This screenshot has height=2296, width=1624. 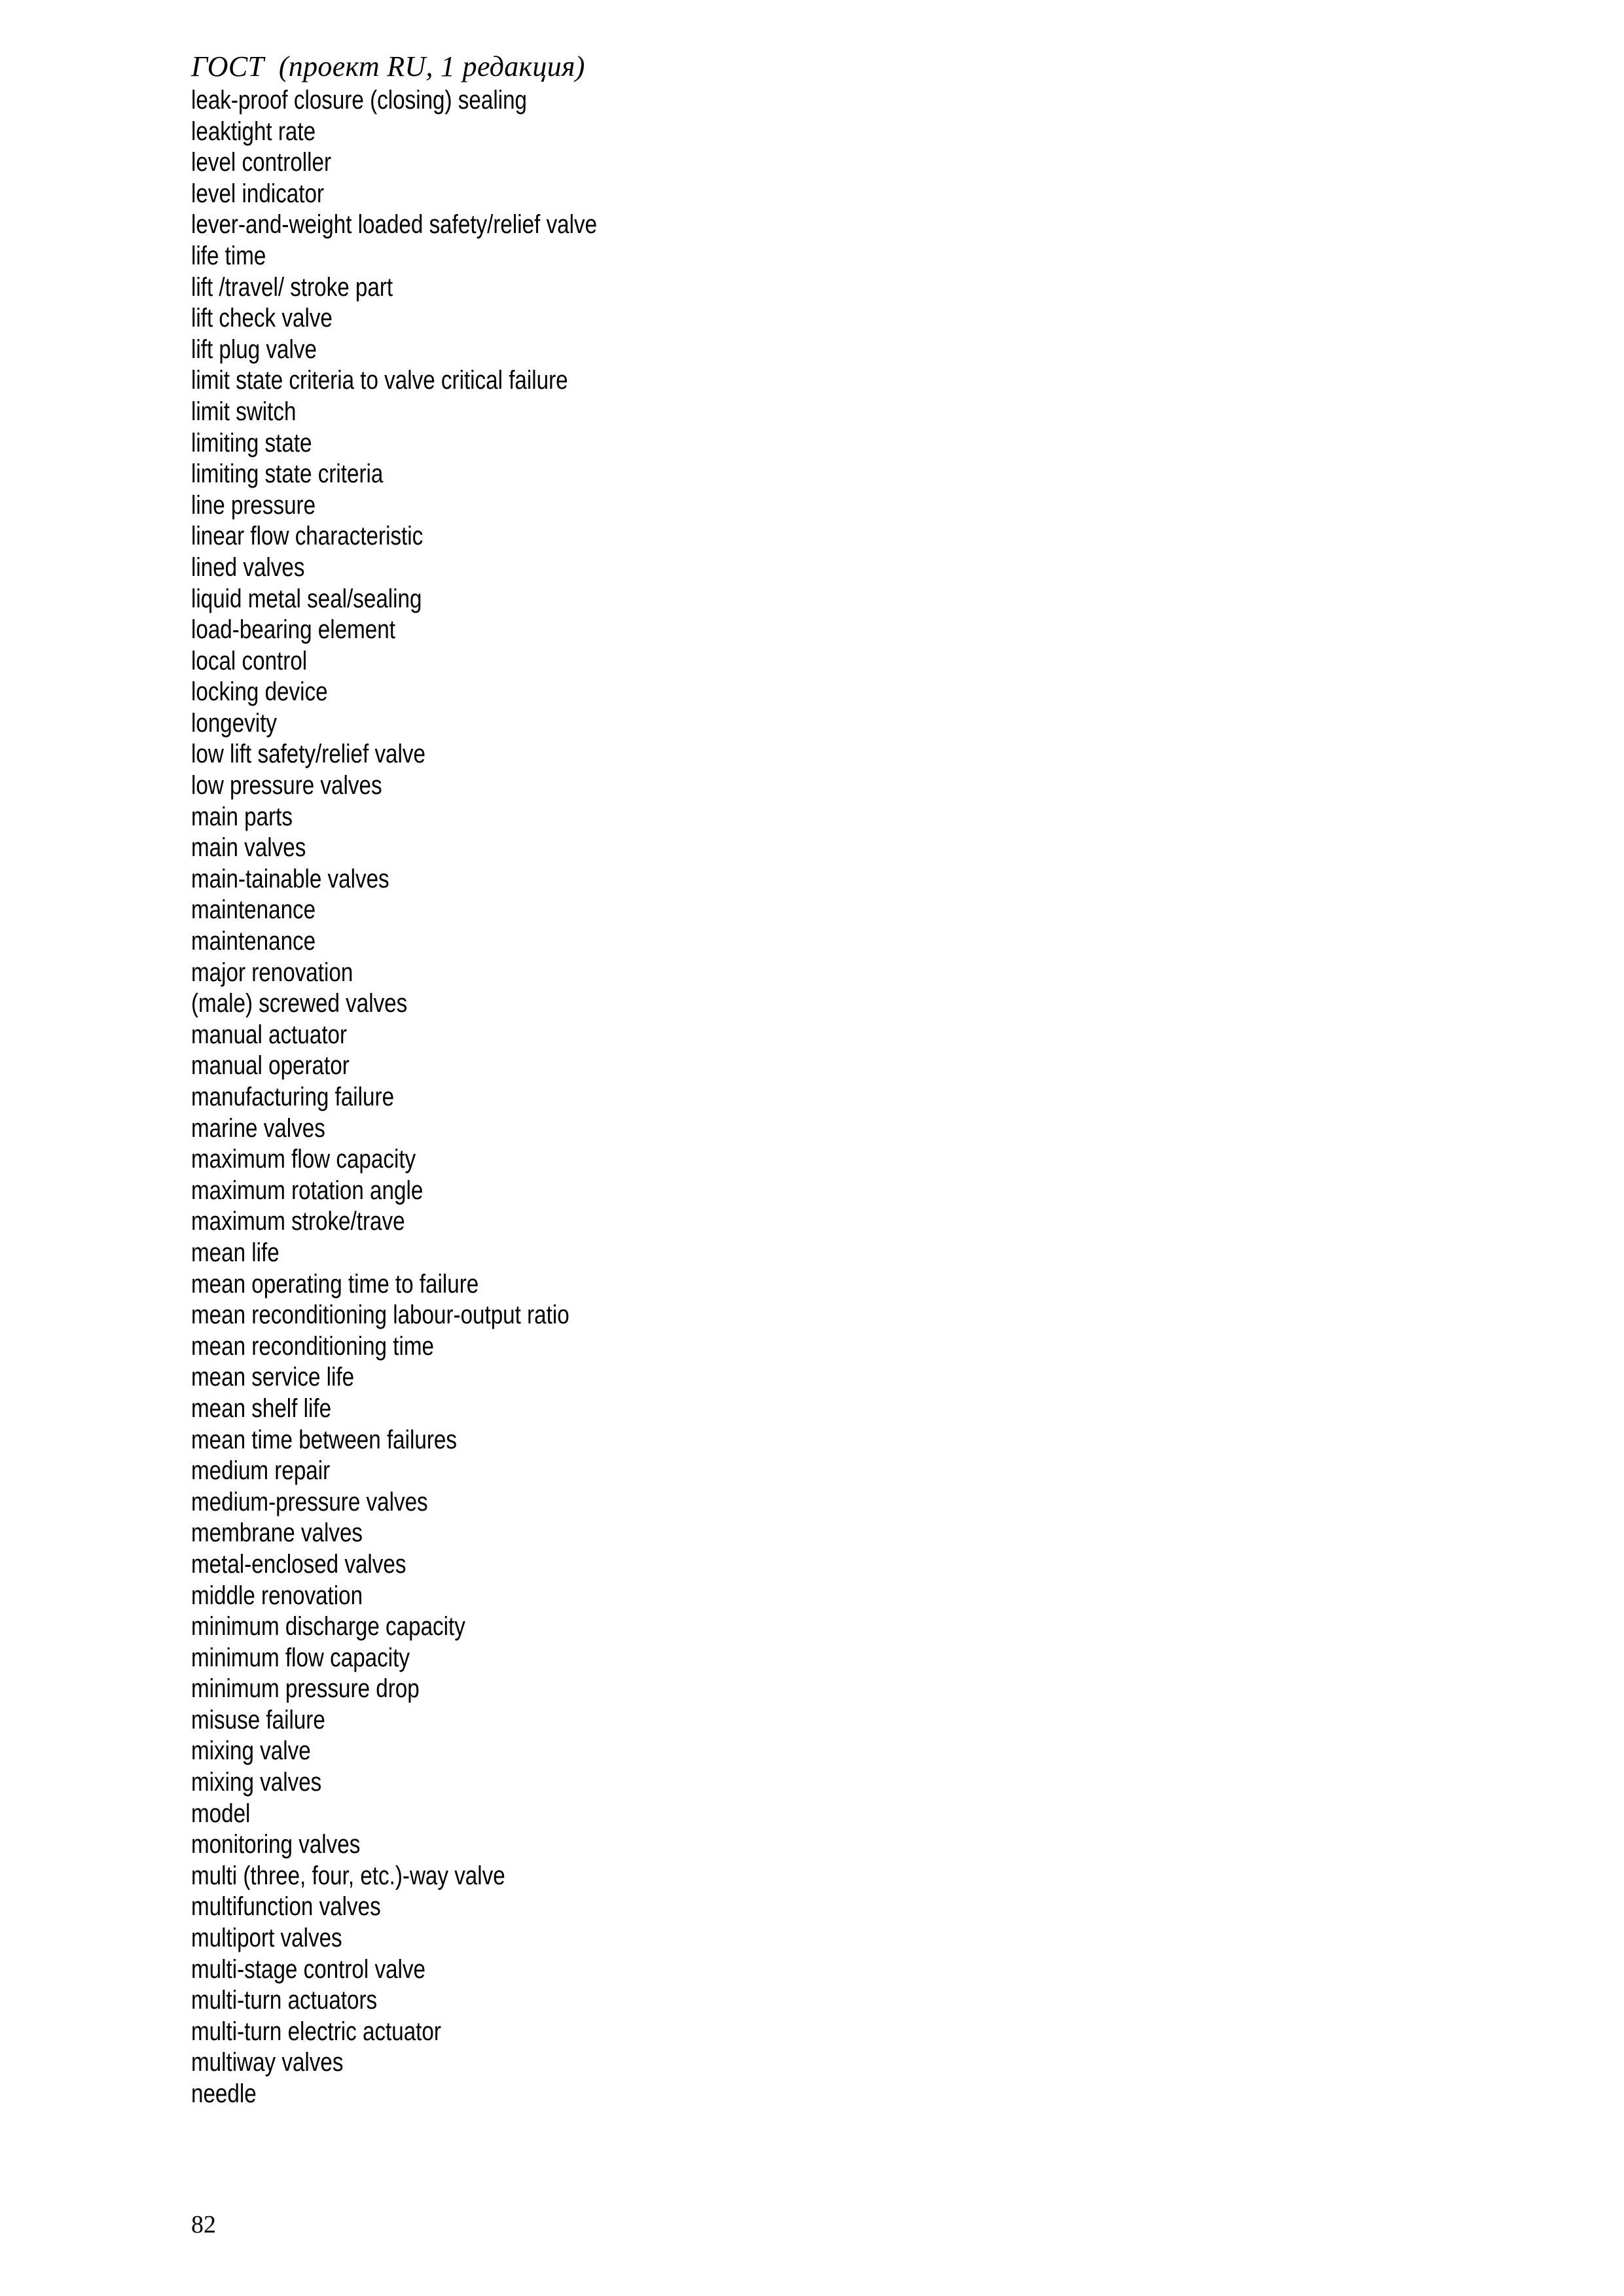 What do you see at coordinates (203, 2224) in the screenshot?
I see `page-number: 82` at bounding box center [203, 2224].